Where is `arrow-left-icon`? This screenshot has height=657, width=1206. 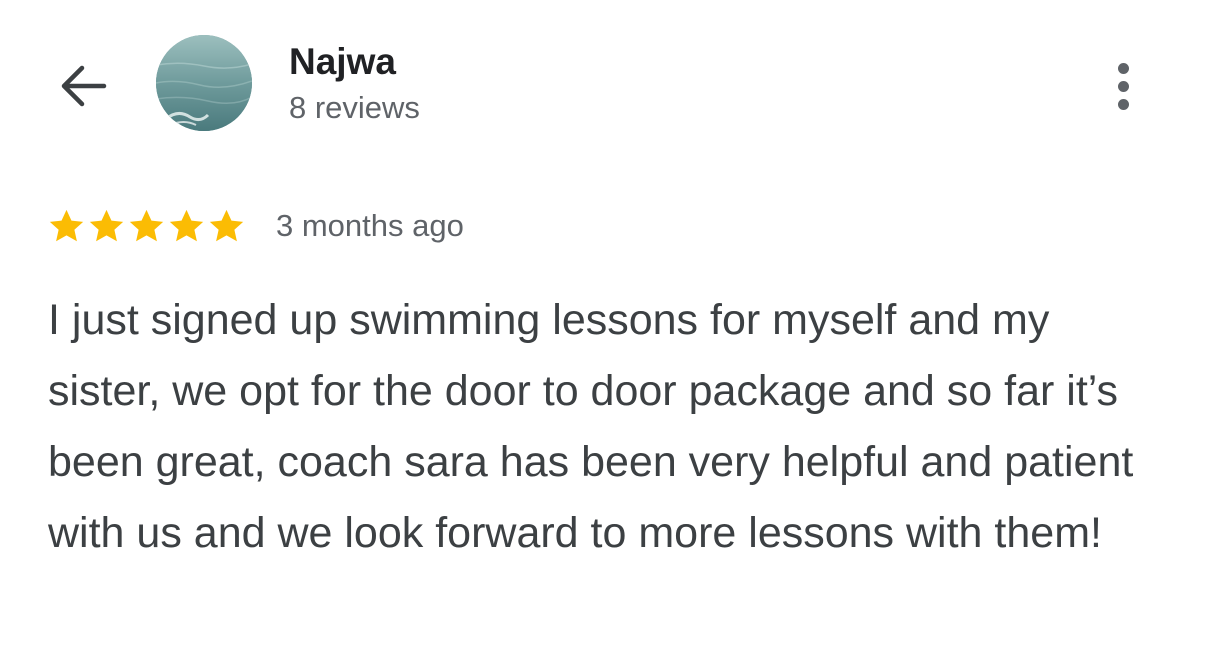 arrow-left-icon is located at coordinates (84, 86).